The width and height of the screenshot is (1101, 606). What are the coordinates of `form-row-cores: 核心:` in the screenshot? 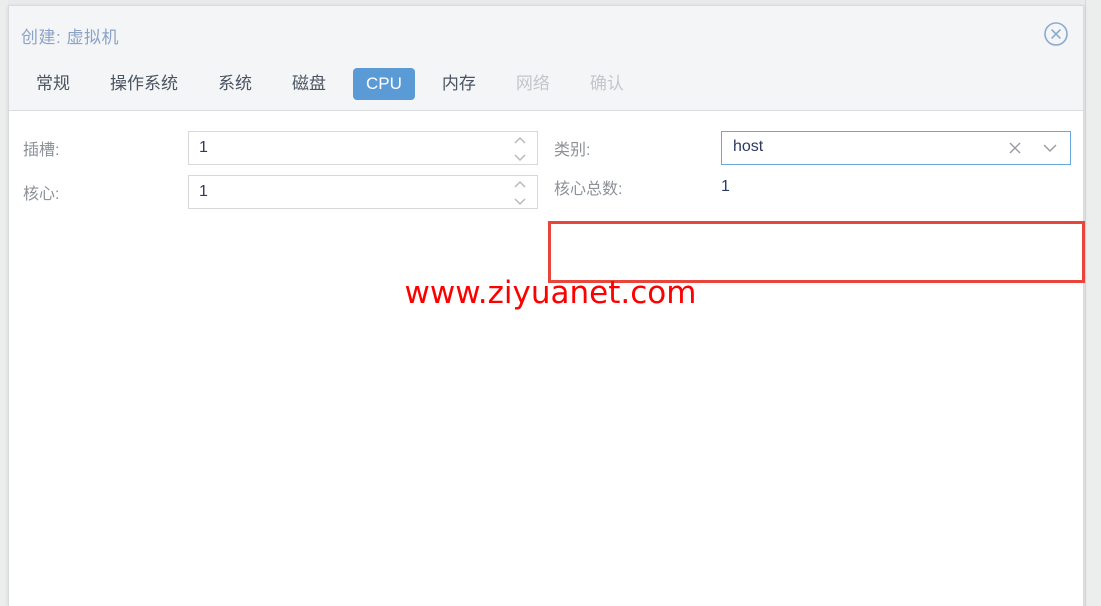 It's located at (280, 192).